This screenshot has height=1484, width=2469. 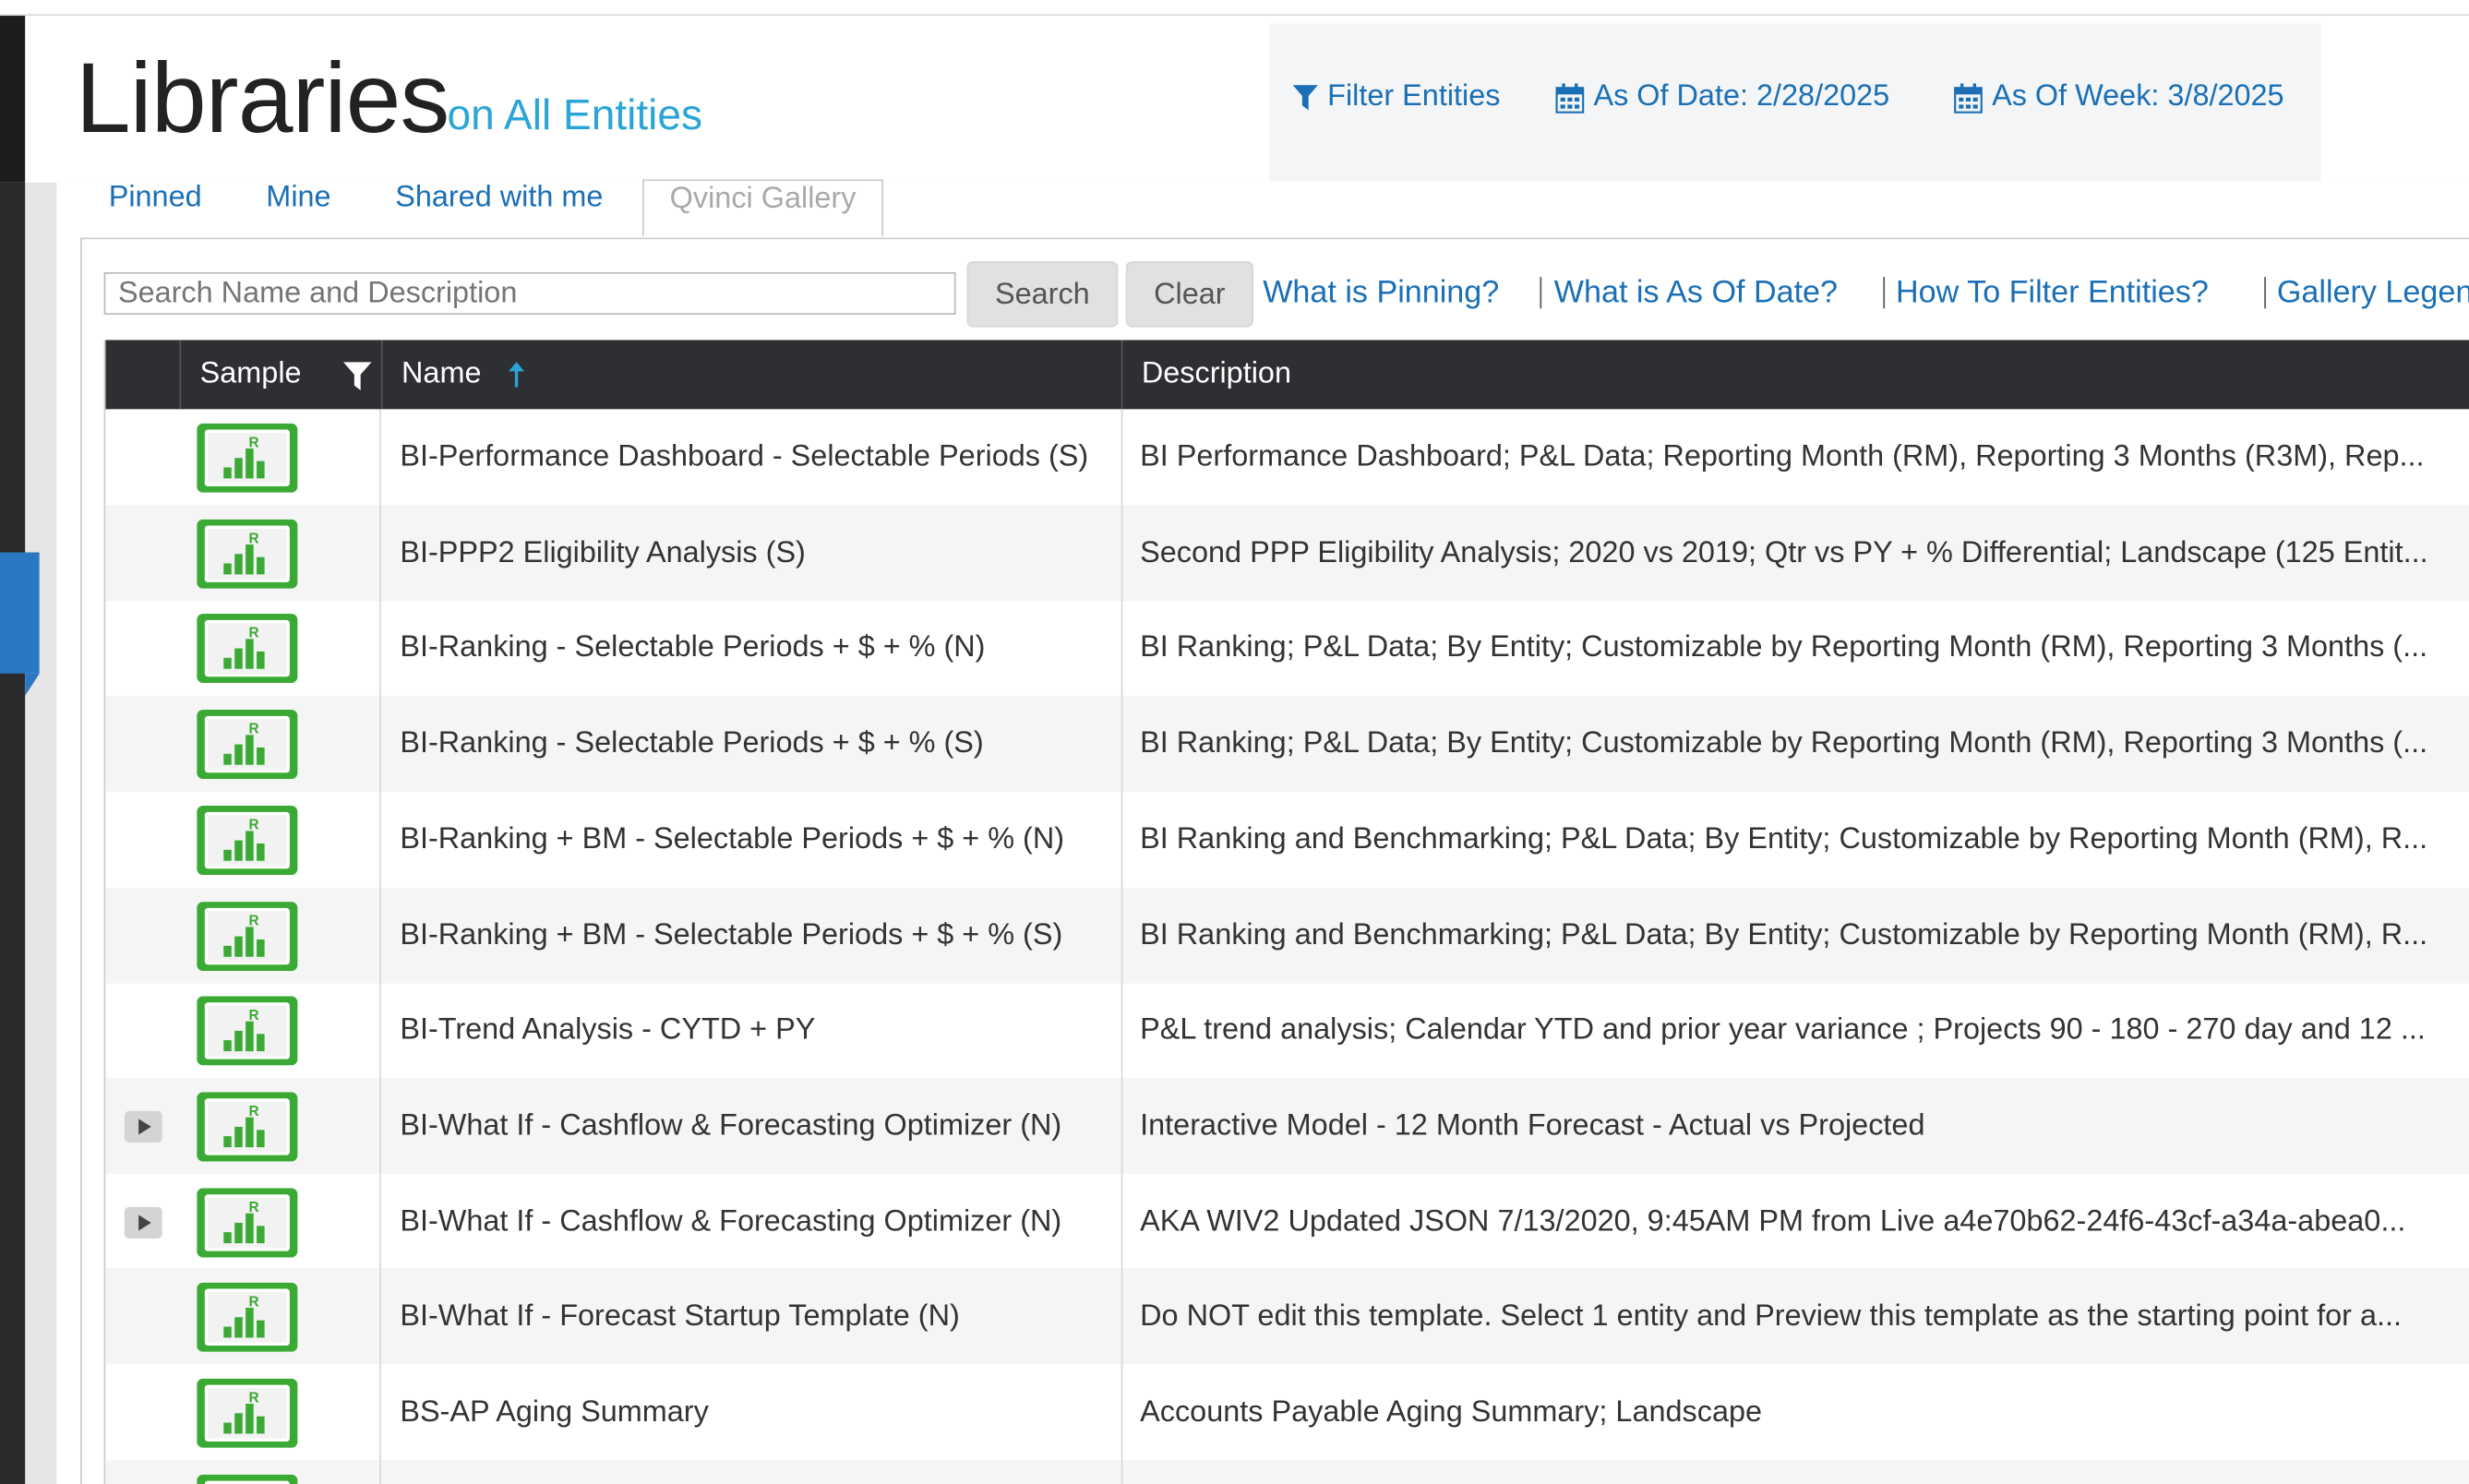 I want to click on left-nav, so click(x=13, y=833).